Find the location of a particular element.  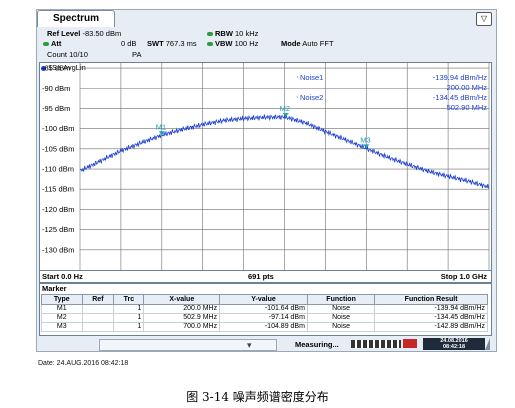

y-tick-label: -115 dBm is located at coordinates (58, 189).